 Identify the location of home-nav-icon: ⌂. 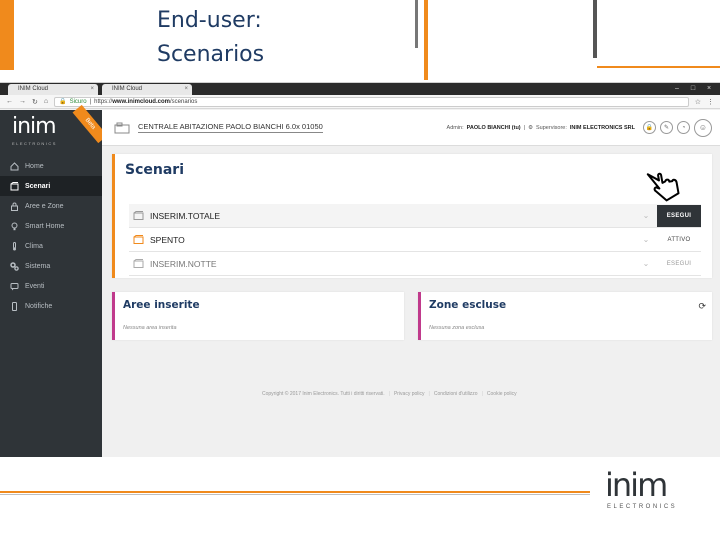
(46, 101).